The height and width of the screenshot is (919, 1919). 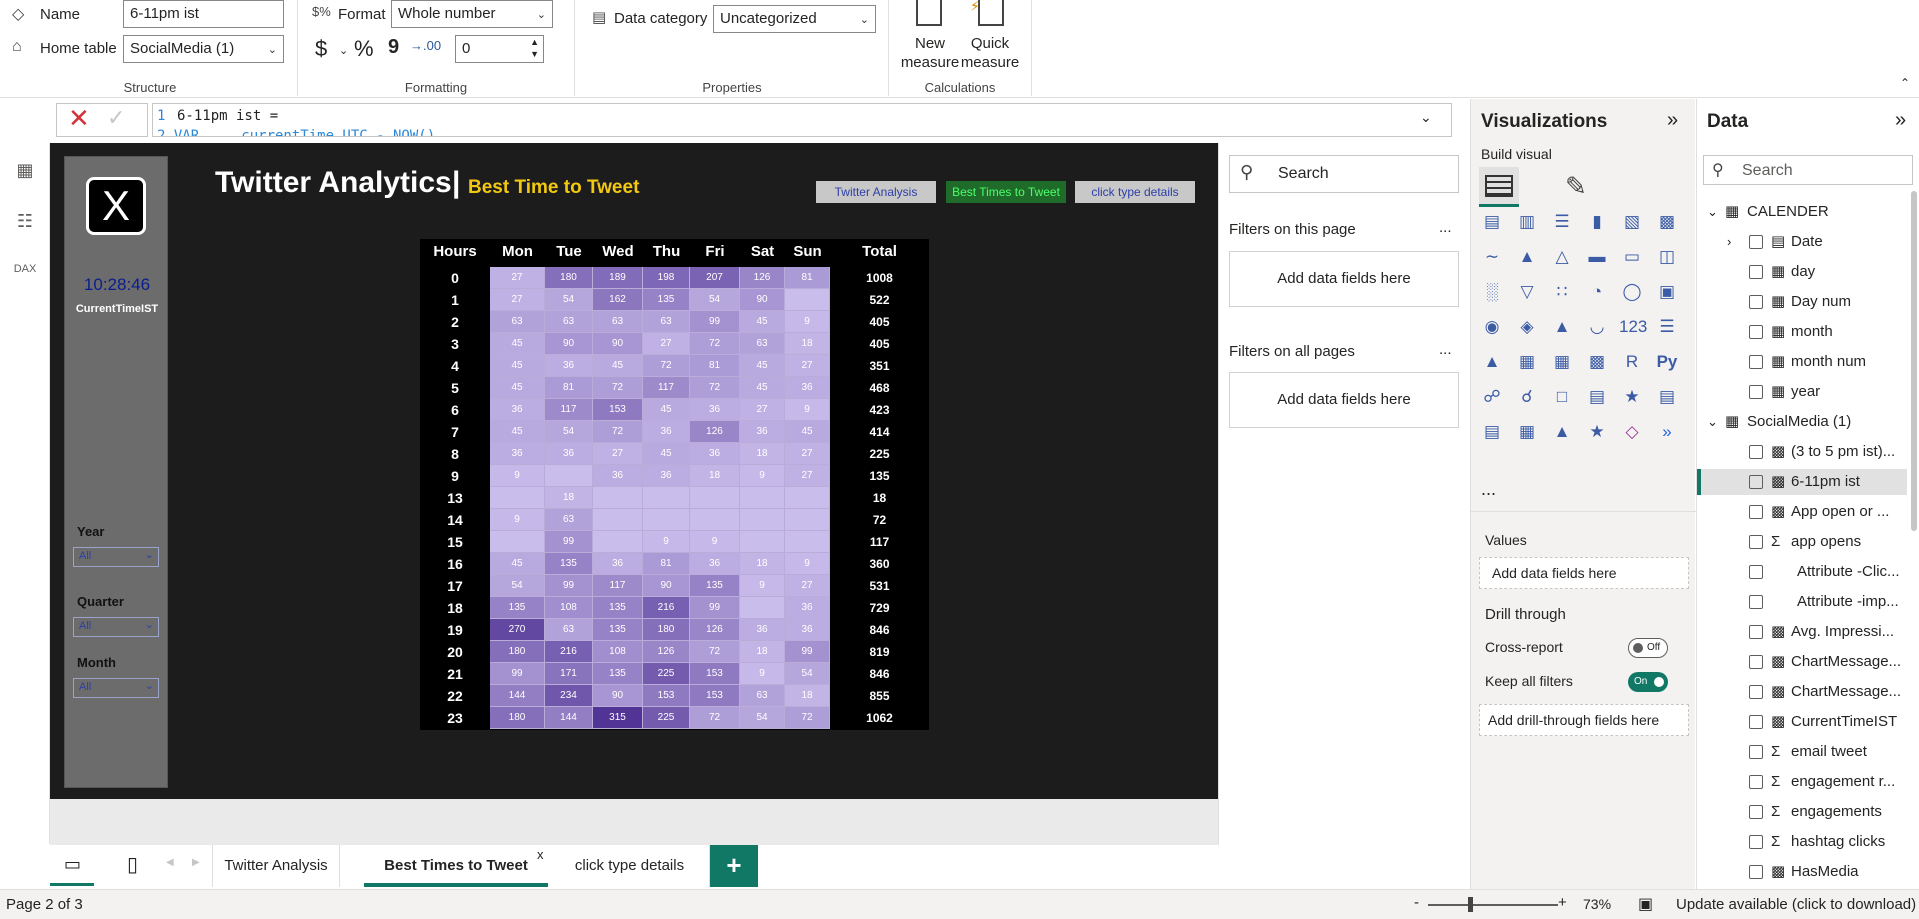 What do you see at coordinates (321, 49) in the screenshot?
I see `currency-button: $` at bounding box center [321, 49].